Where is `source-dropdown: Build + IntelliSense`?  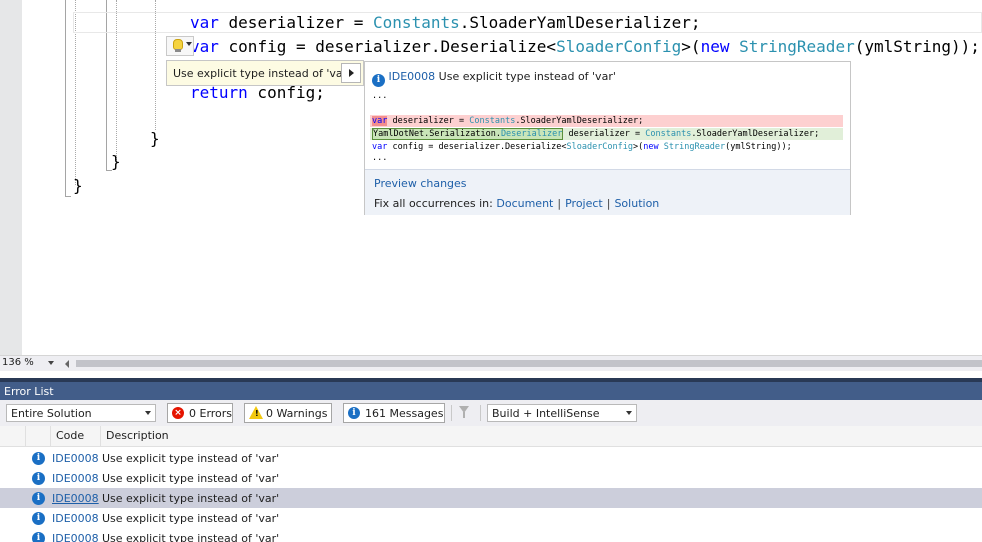
source-dropdown: Build + IntelliSense is located at coordinates (562, 413).